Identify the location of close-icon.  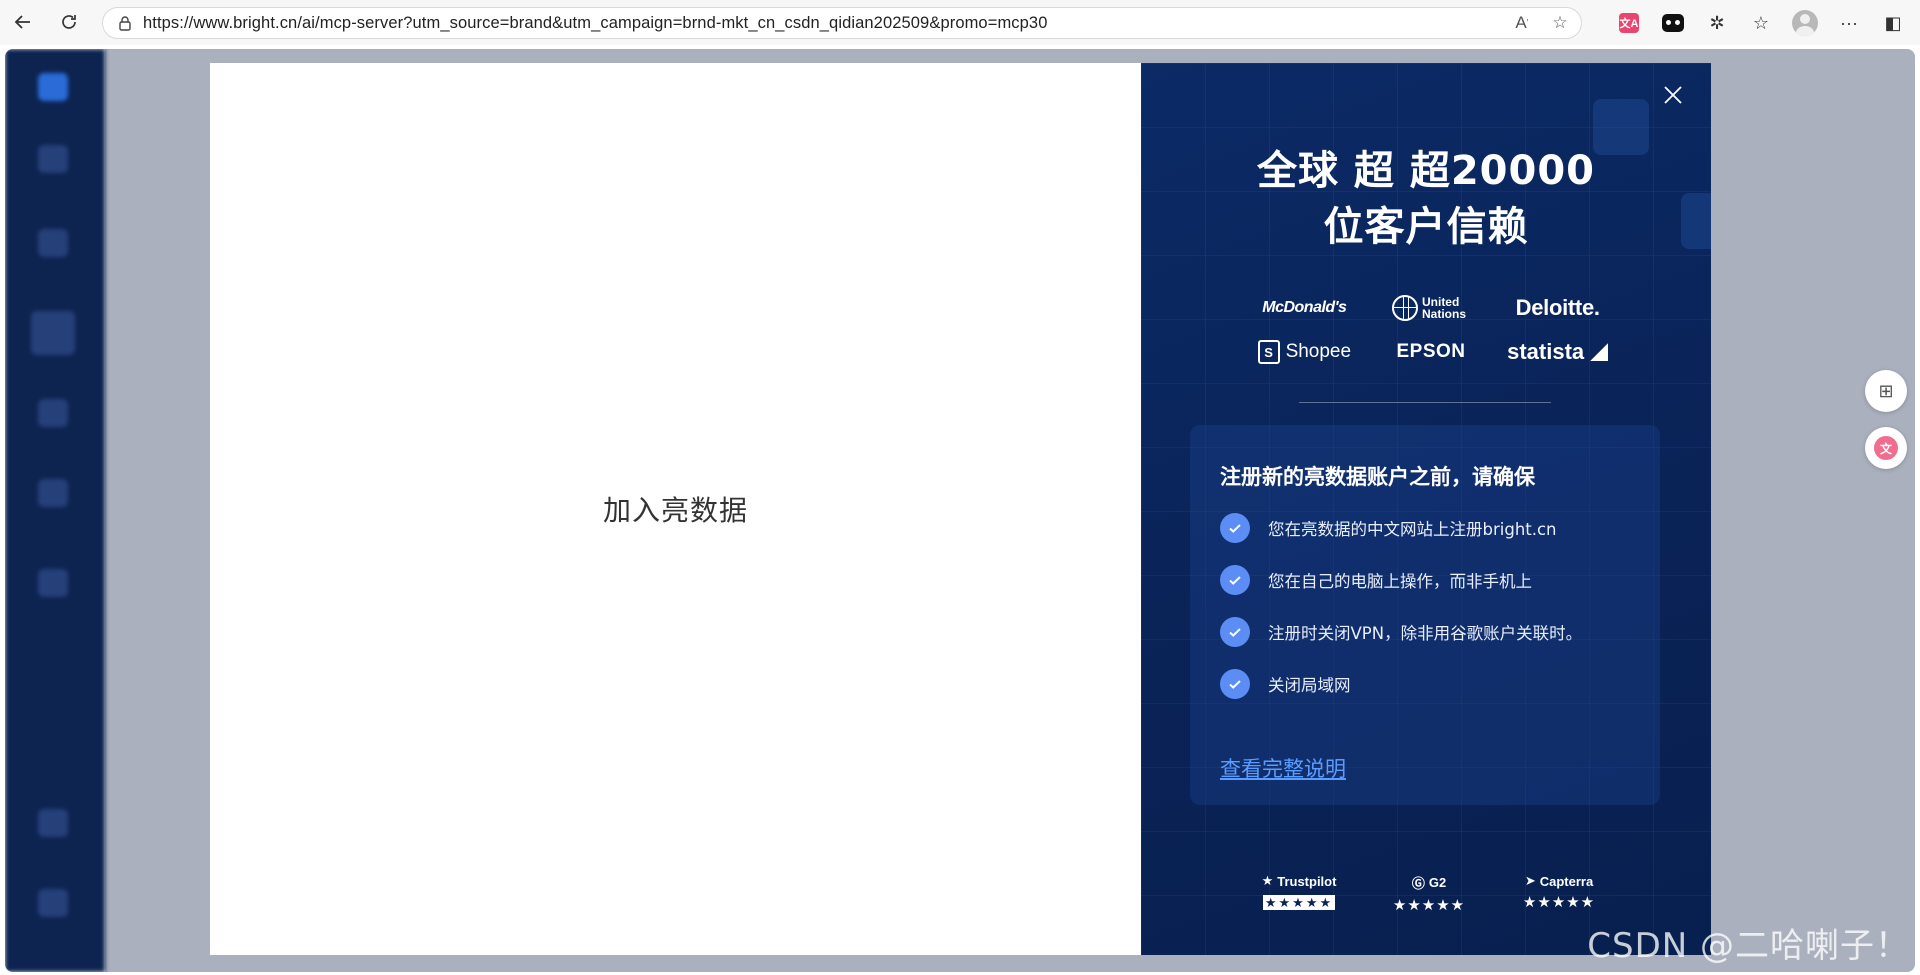
(1673, 95).